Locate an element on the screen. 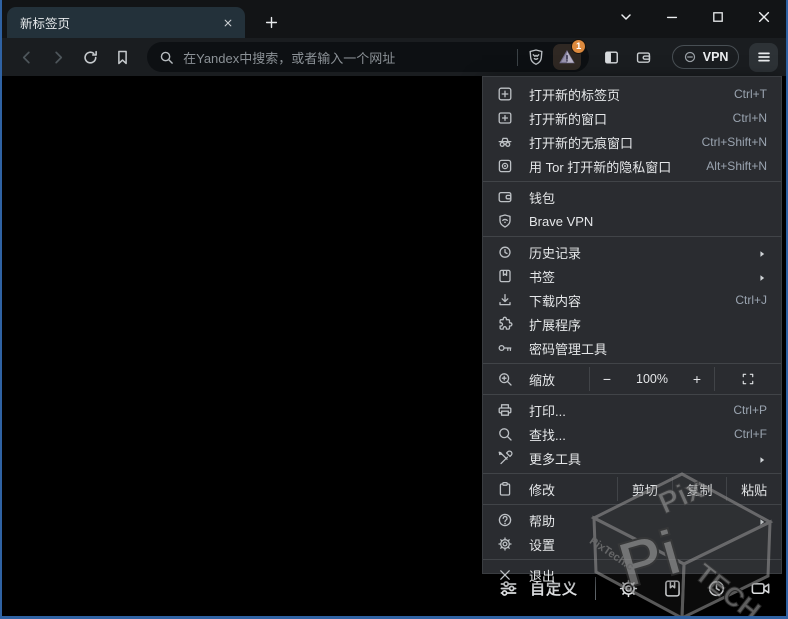 The height and width of the screenshot is (619, 788). history-icon is located at coordinates (505, 252).